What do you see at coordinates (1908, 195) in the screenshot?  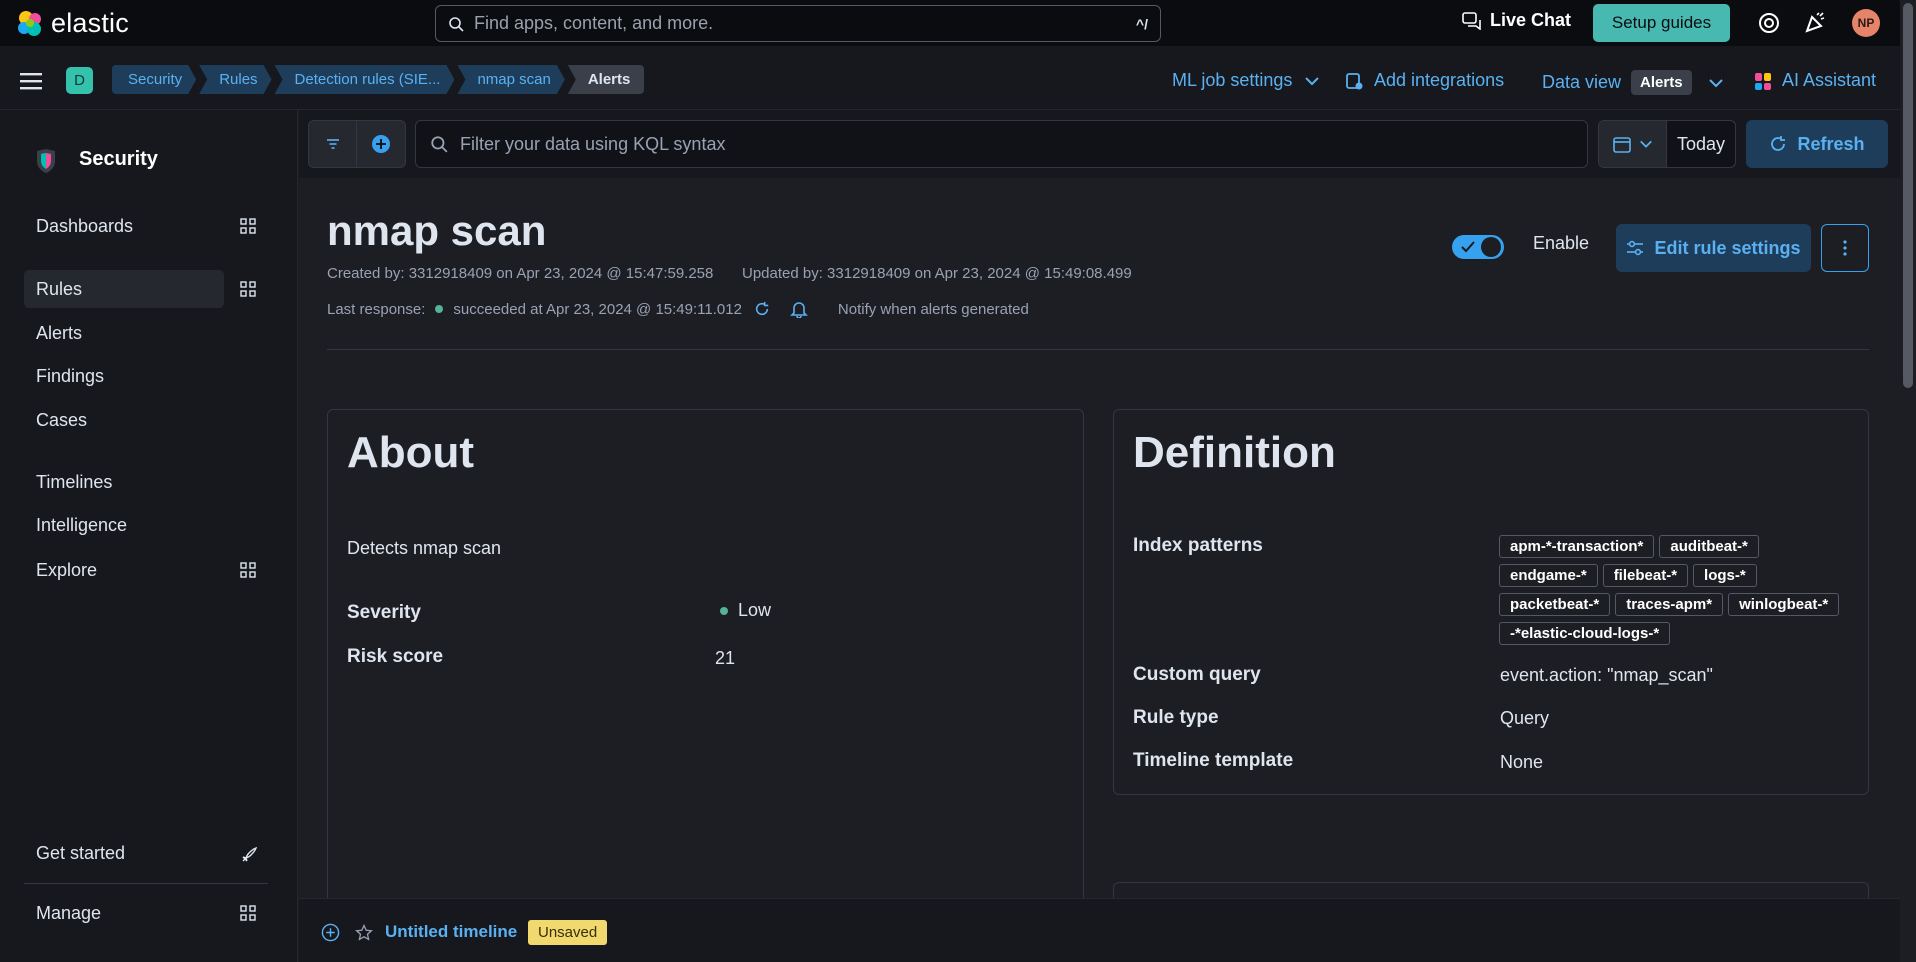 I see `scrollbar-thumb` at bounding box center [1908, 195].